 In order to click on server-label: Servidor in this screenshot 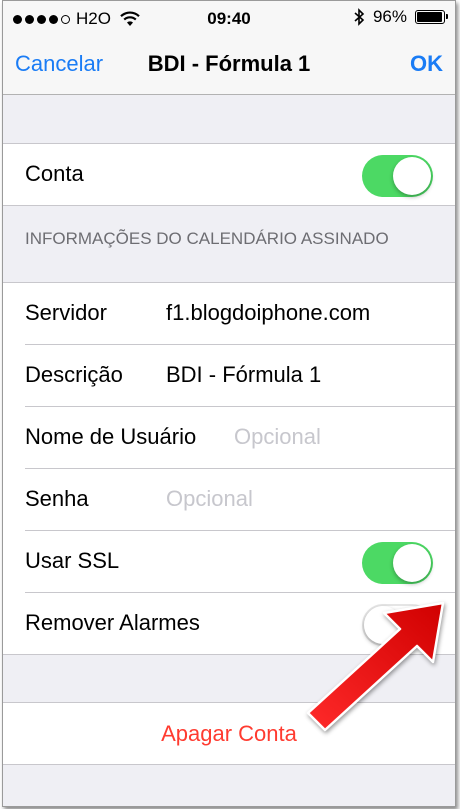, I will do `click(66, 312)`.